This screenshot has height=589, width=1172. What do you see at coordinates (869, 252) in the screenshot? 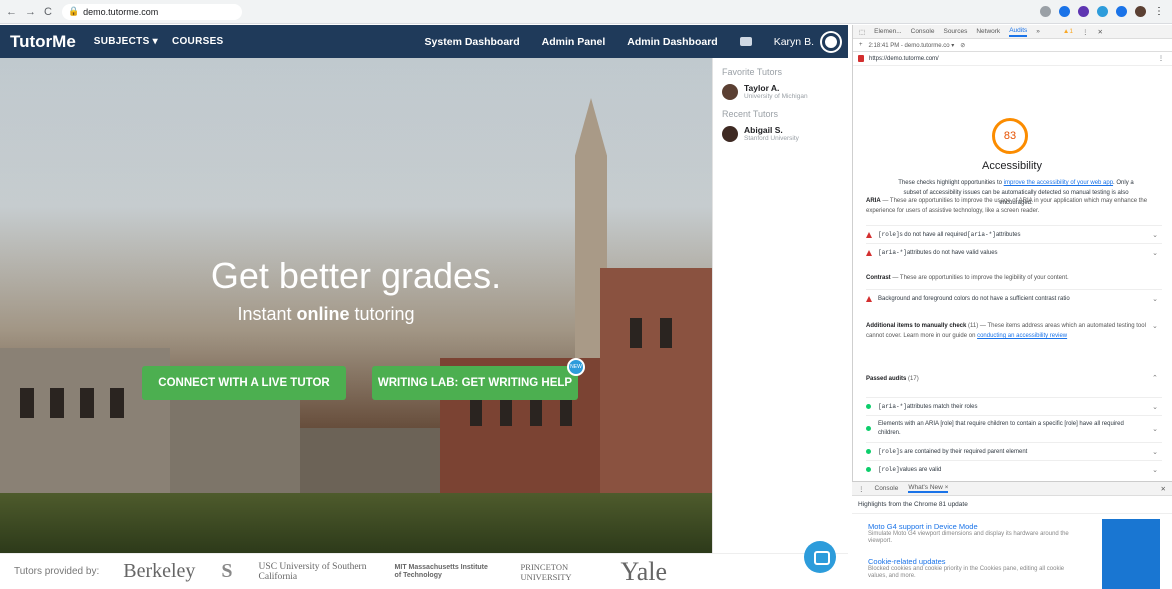
I see `fail-icon` at bounding box center [869, 252].